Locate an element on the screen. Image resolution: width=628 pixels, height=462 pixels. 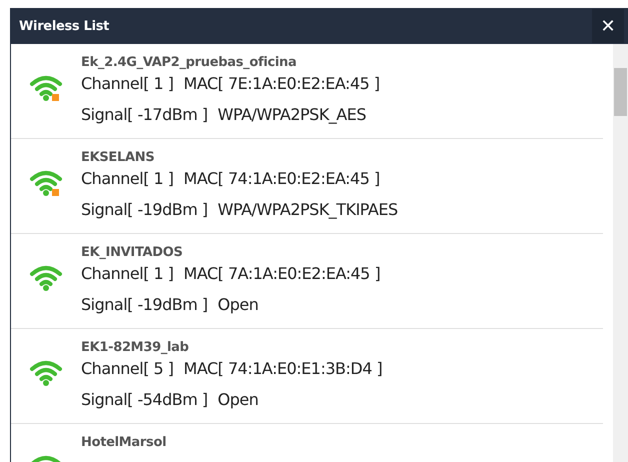
mac-text: MAC[ 74:1A:E0:E2:EA:45 ] is located at coordinates (282, 179).